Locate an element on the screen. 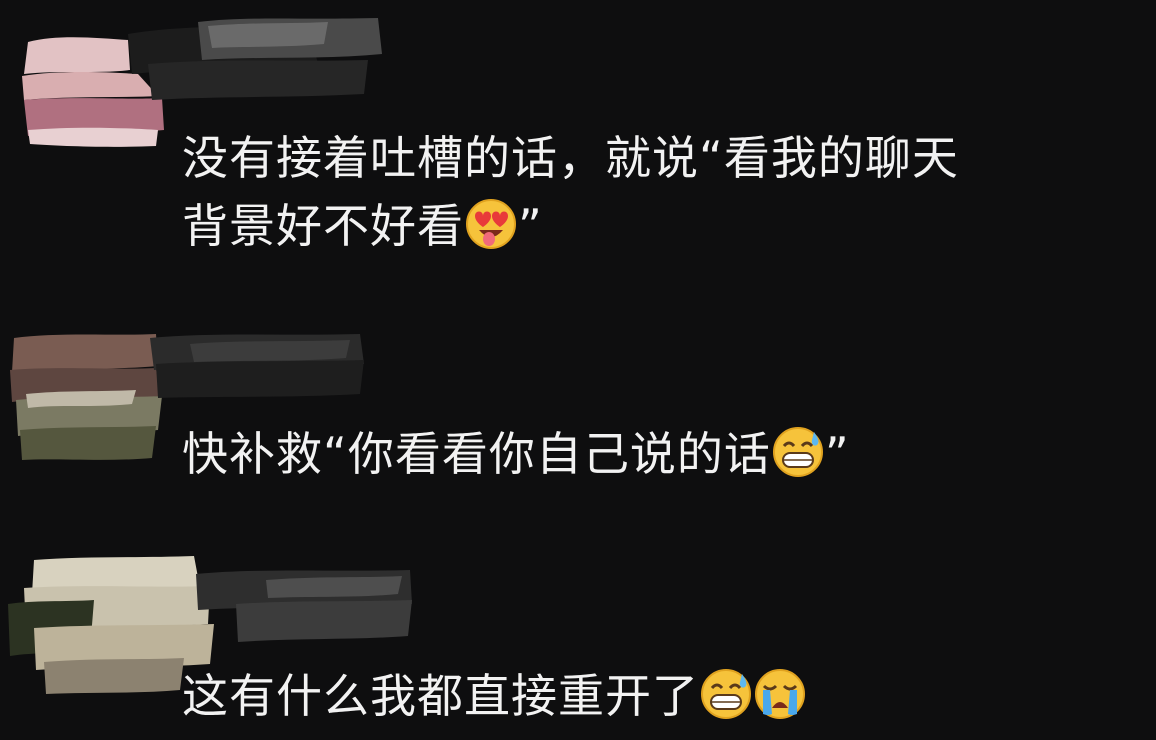 The image size is (1156, 740). comment-3-line-1-text: 这有什么我都直接重开了 is located at coordinates (440, 696).